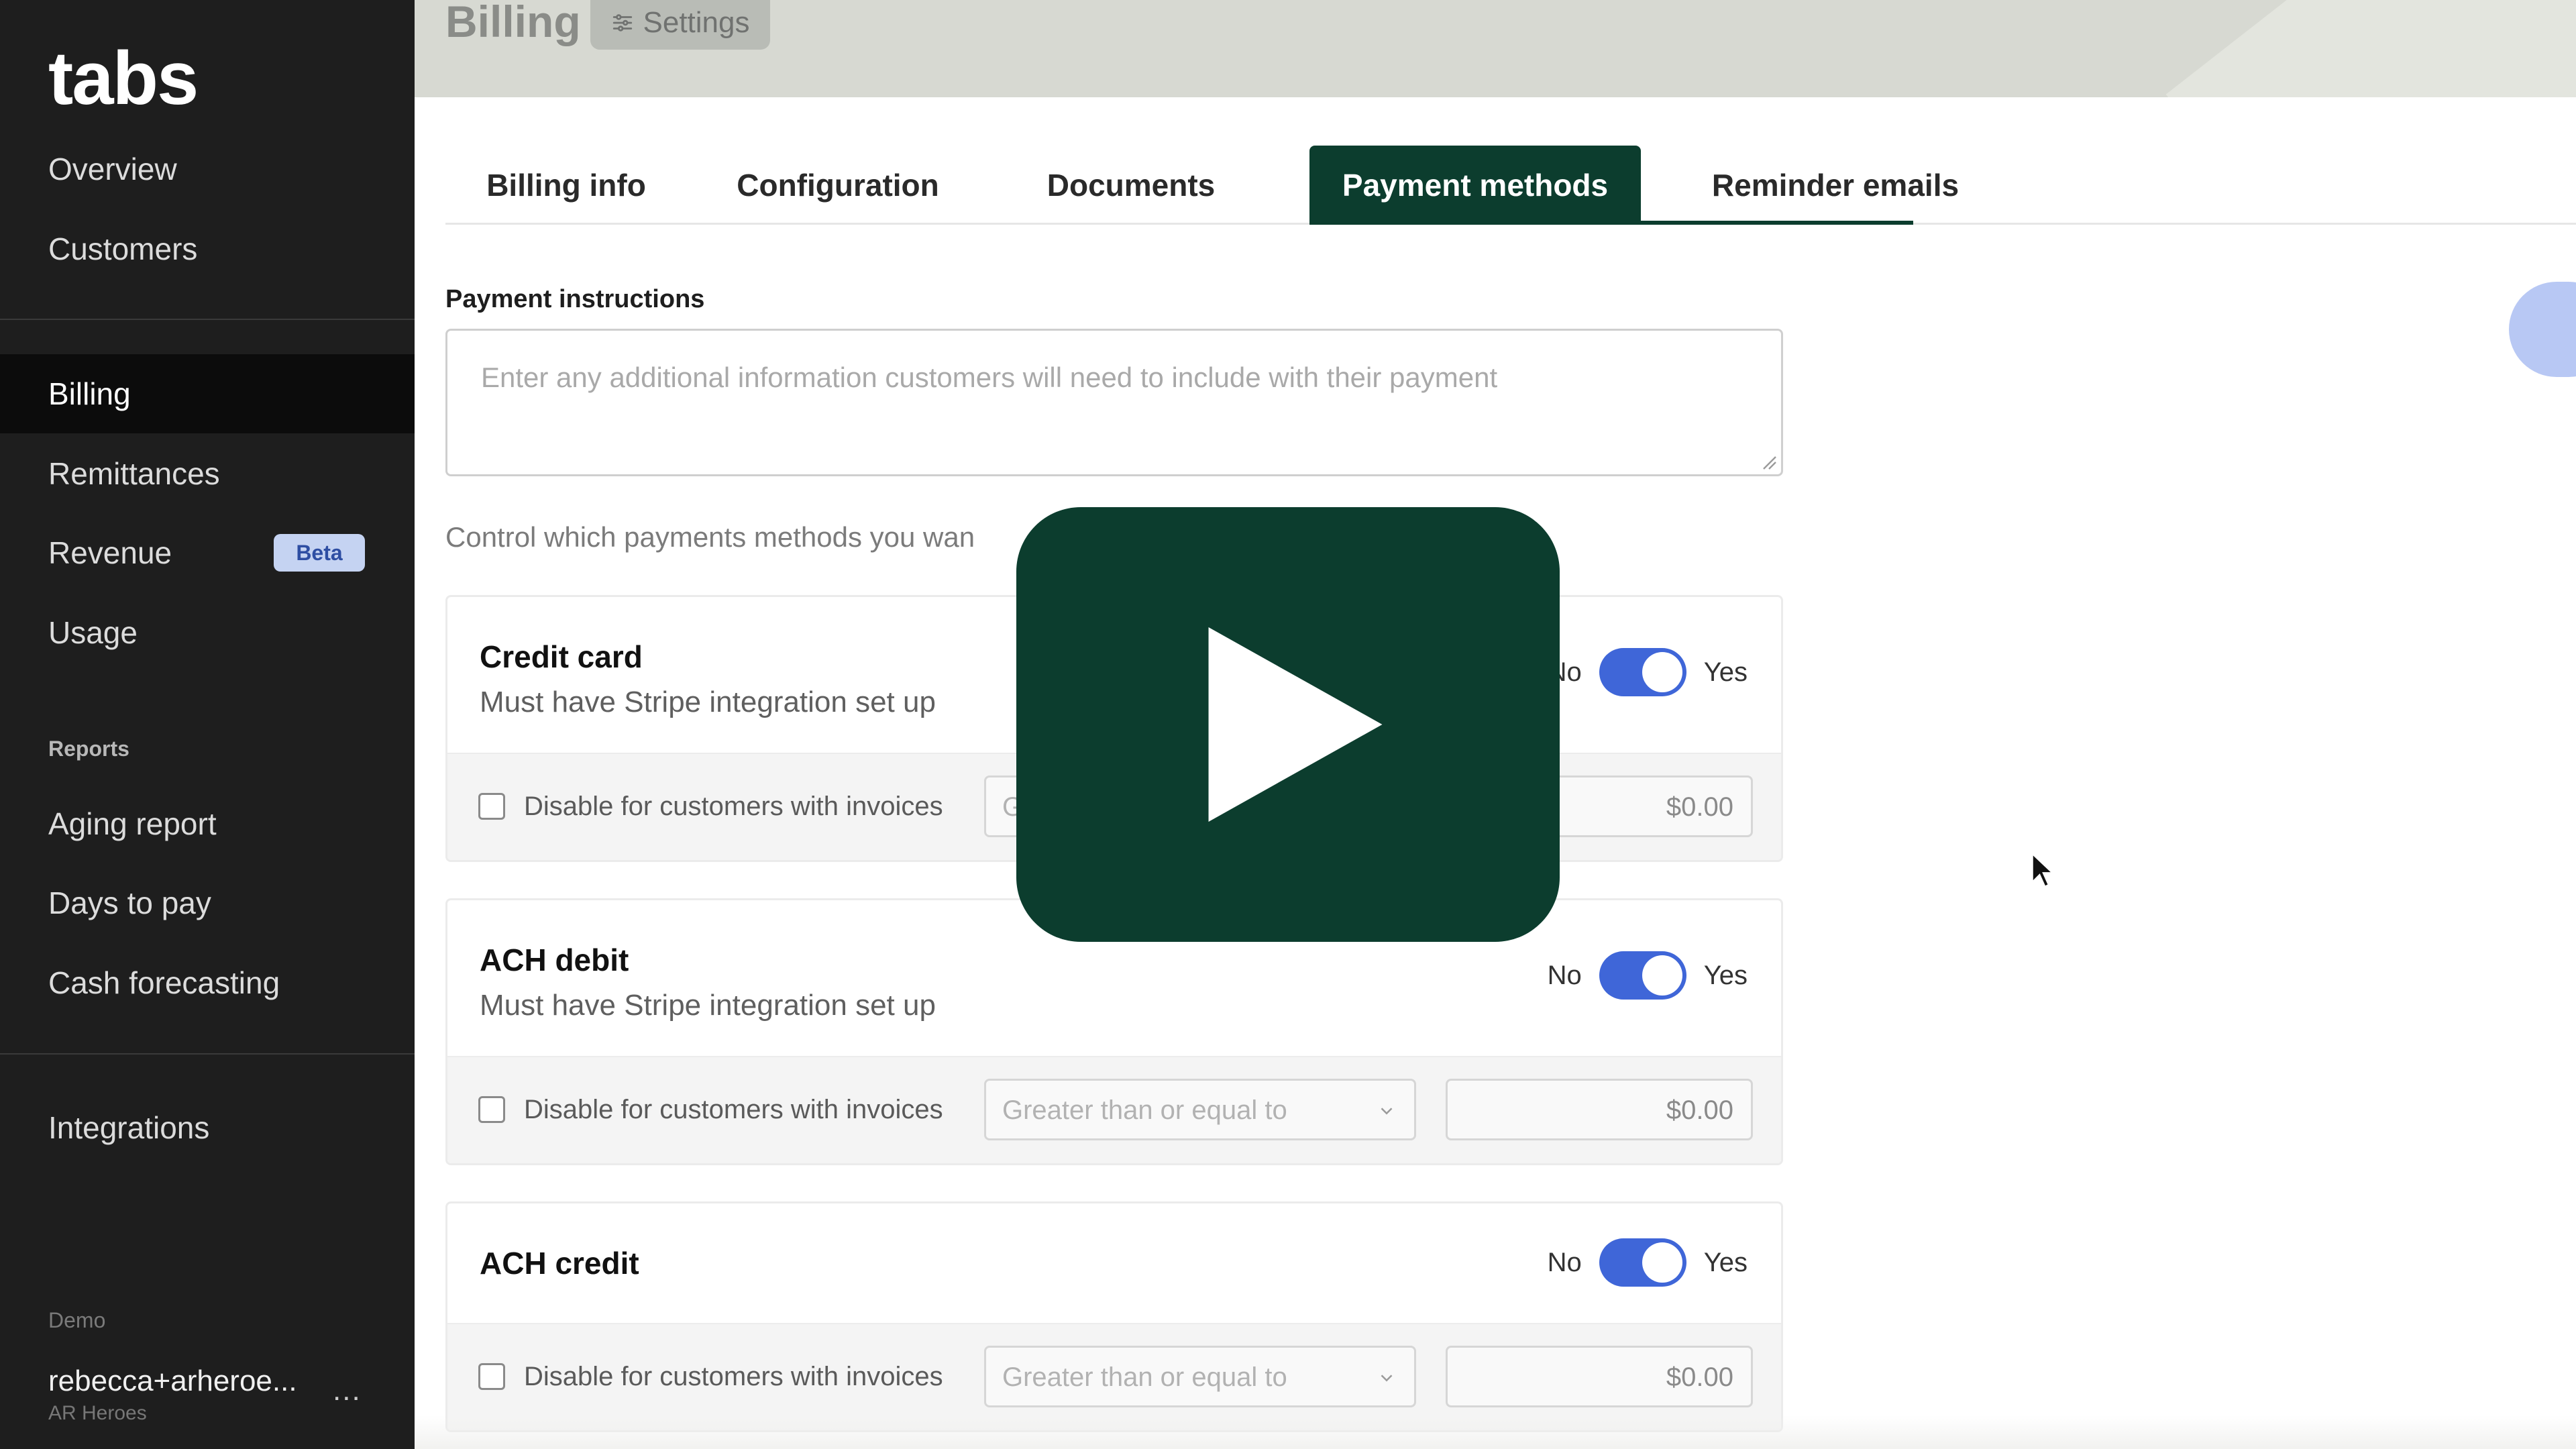 The image size is (2576, 1449). I want to click on method-title: ACH debit, so click(554, 960).